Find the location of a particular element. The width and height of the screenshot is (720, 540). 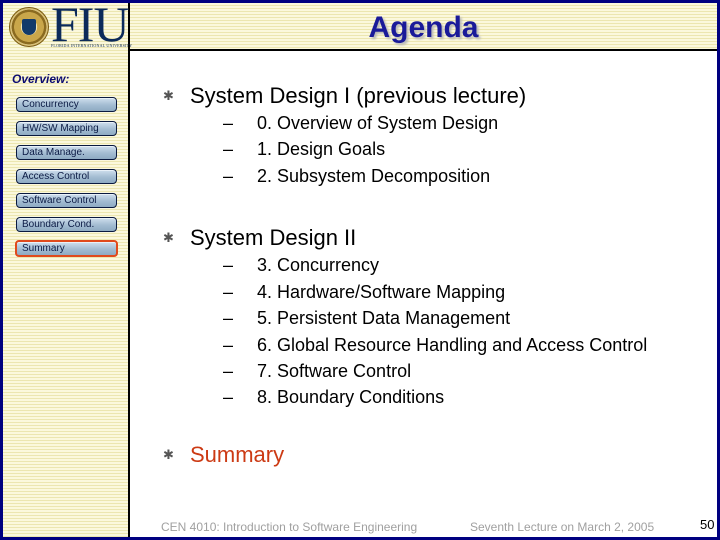

subitem-label: 0. Overview of System Design is located at coordinates (378, 123).